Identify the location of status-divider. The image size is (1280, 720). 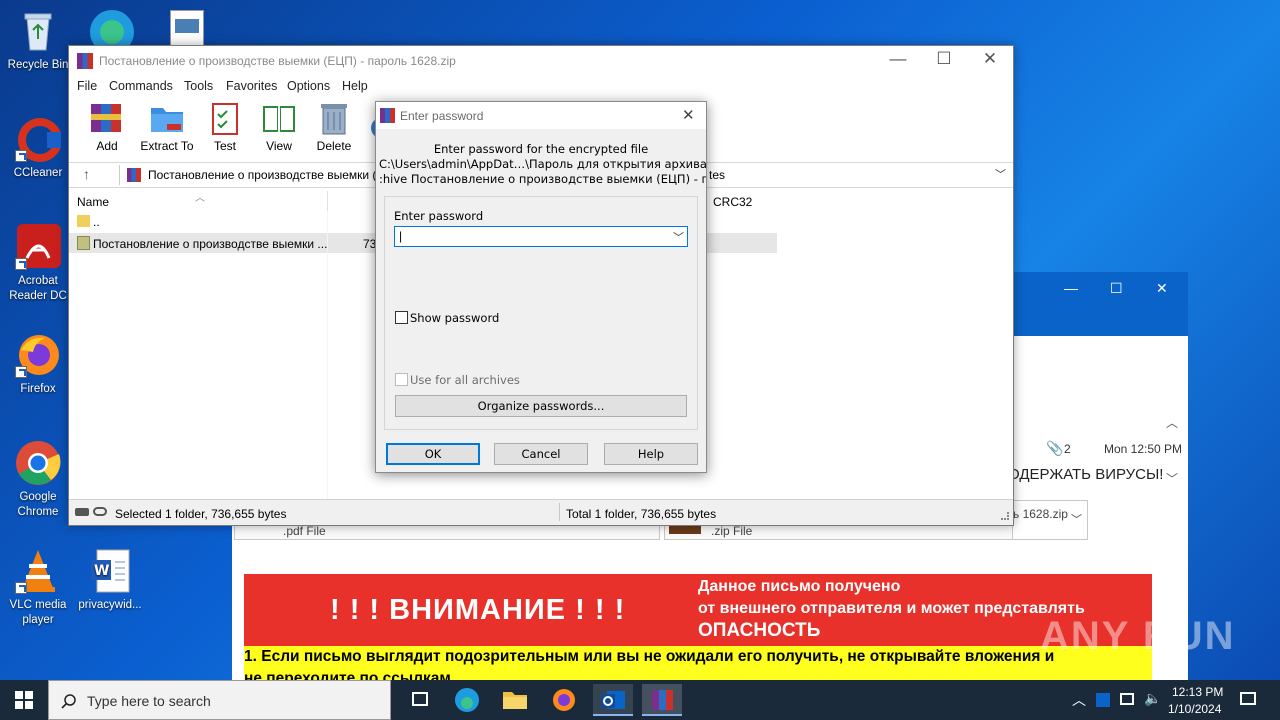
(559, 512).